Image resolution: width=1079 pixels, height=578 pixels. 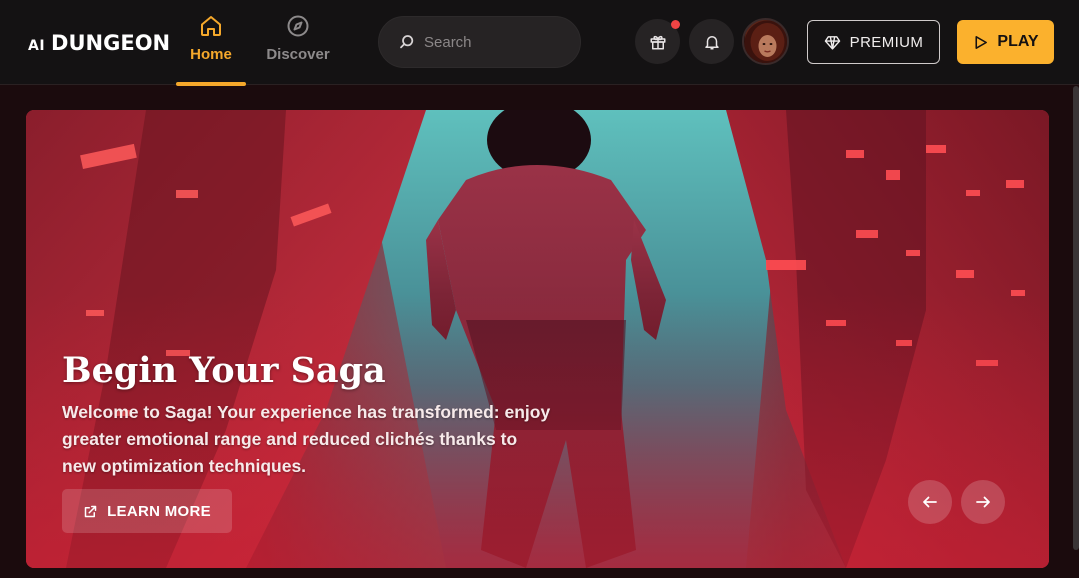 I want to click on nav-tab-home-label: Home, so click(x=211, y=54).